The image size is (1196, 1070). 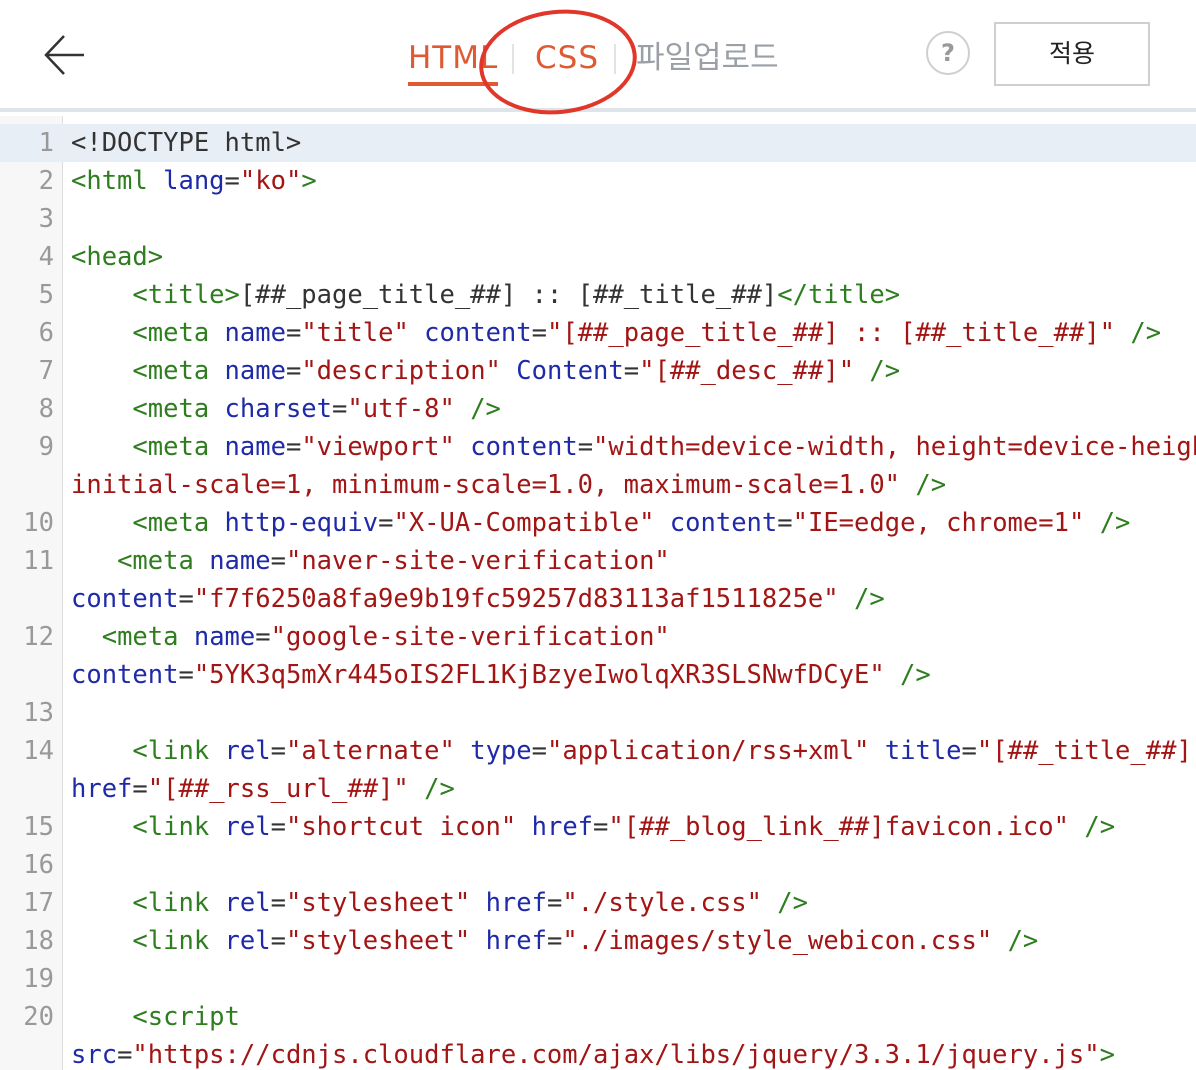 I want to click on code-token: Content, so click(x=570, y=371).